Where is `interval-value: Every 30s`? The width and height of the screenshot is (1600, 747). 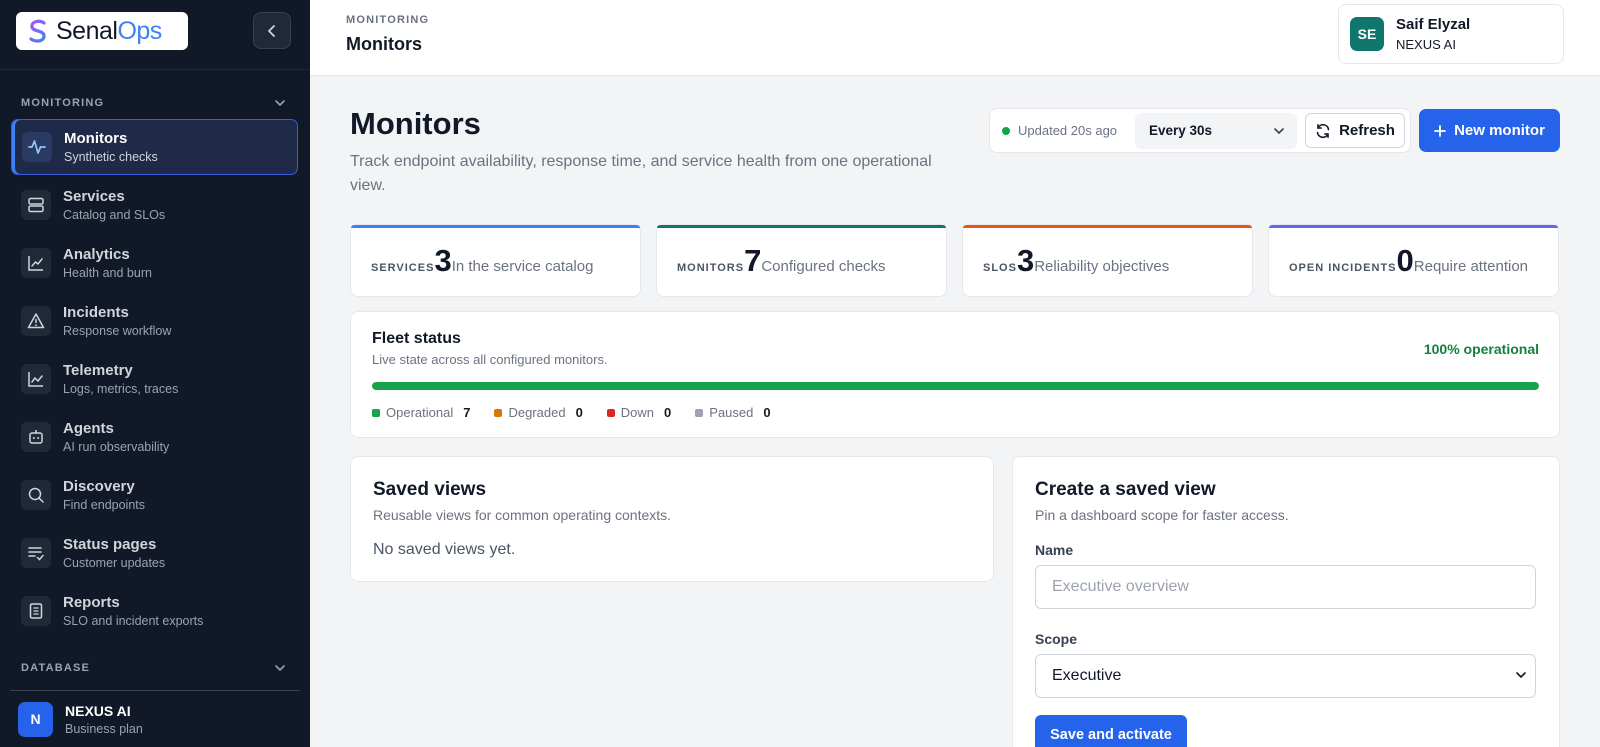 interval-value: Every 30s is located at coordinates (1181, 130).